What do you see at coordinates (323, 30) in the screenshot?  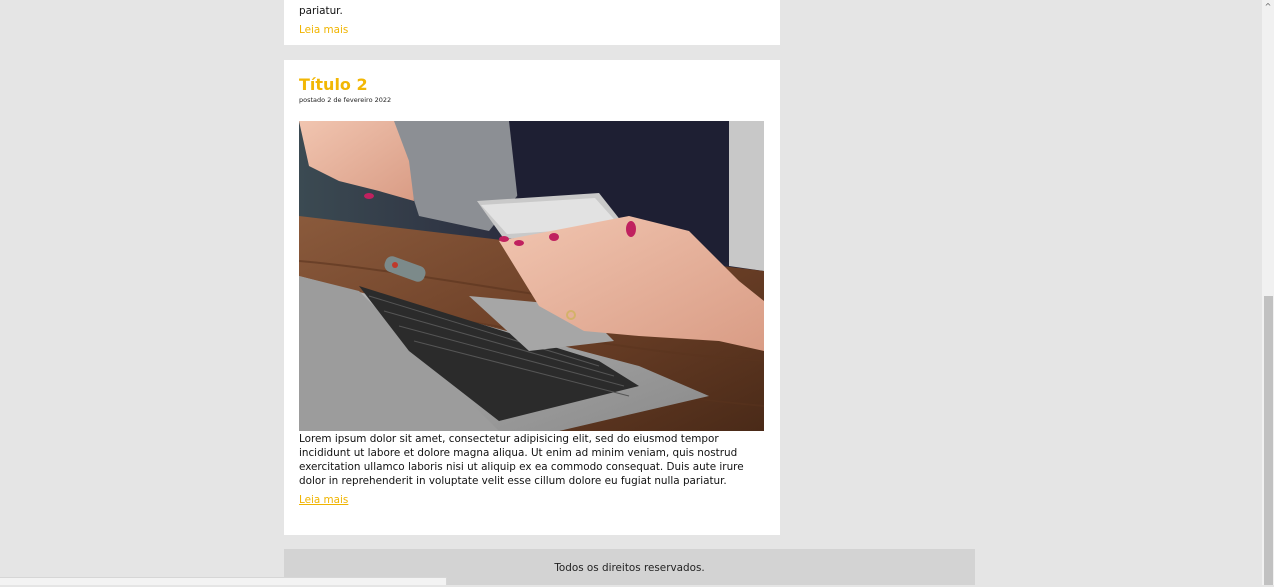 I see `previous-post-read-more-link: Leia mais` at bounding box center [323, 30].